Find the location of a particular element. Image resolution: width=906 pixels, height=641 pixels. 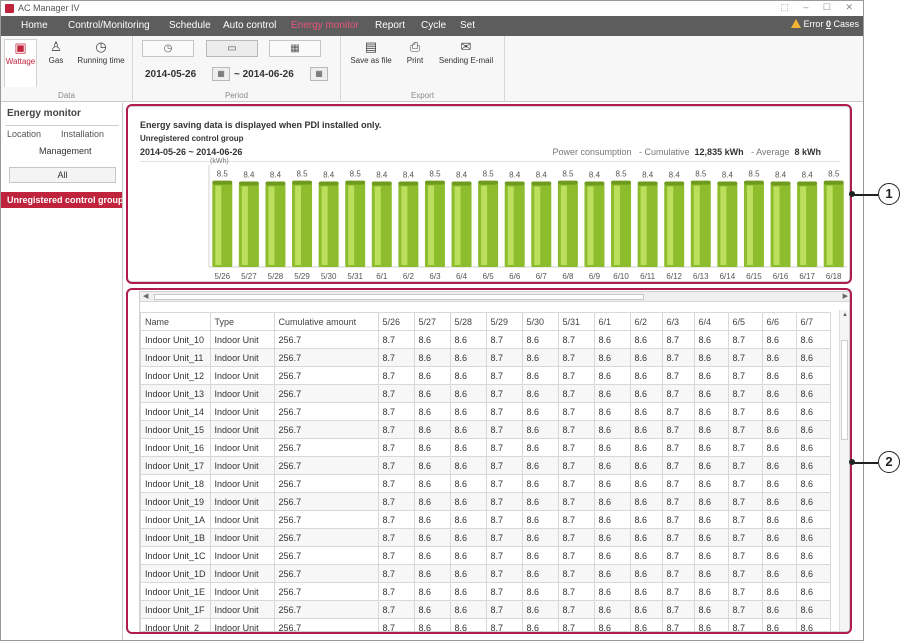

window-controls: ⬚ – ☐ ✕ is located at coordinates (819, 7).